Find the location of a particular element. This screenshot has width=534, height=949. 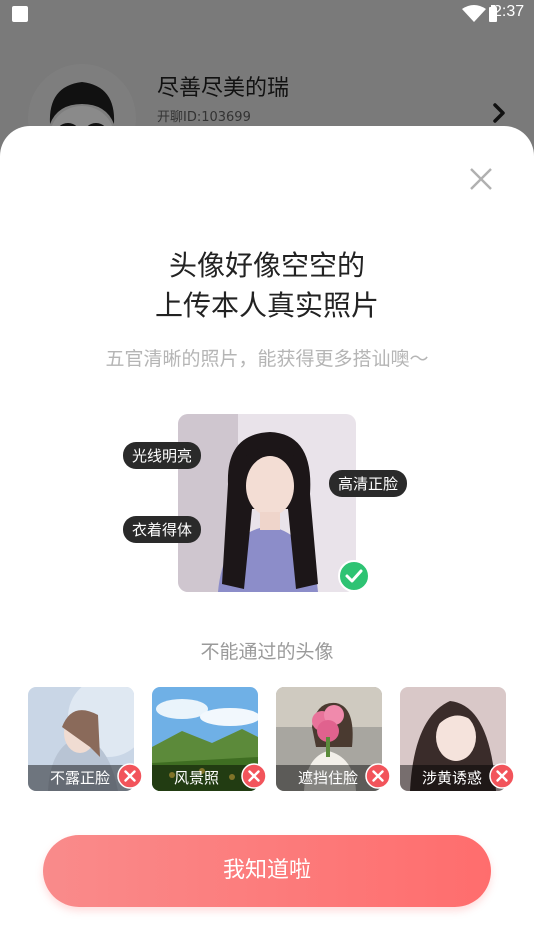

profile-name: 尽善尽美的瑞 is located at coordinates (223, 88).